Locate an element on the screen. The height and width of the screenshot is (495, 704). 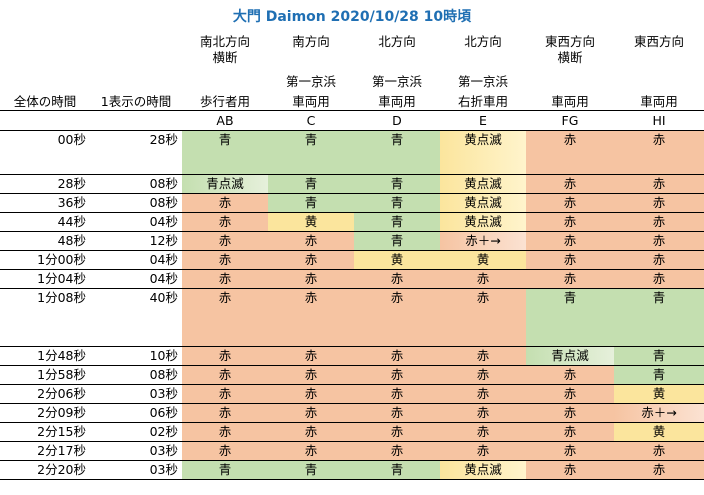
table-row: 1分04秒 04秒赤赤赤赤赤赤 is located at coordinates (352, 279).